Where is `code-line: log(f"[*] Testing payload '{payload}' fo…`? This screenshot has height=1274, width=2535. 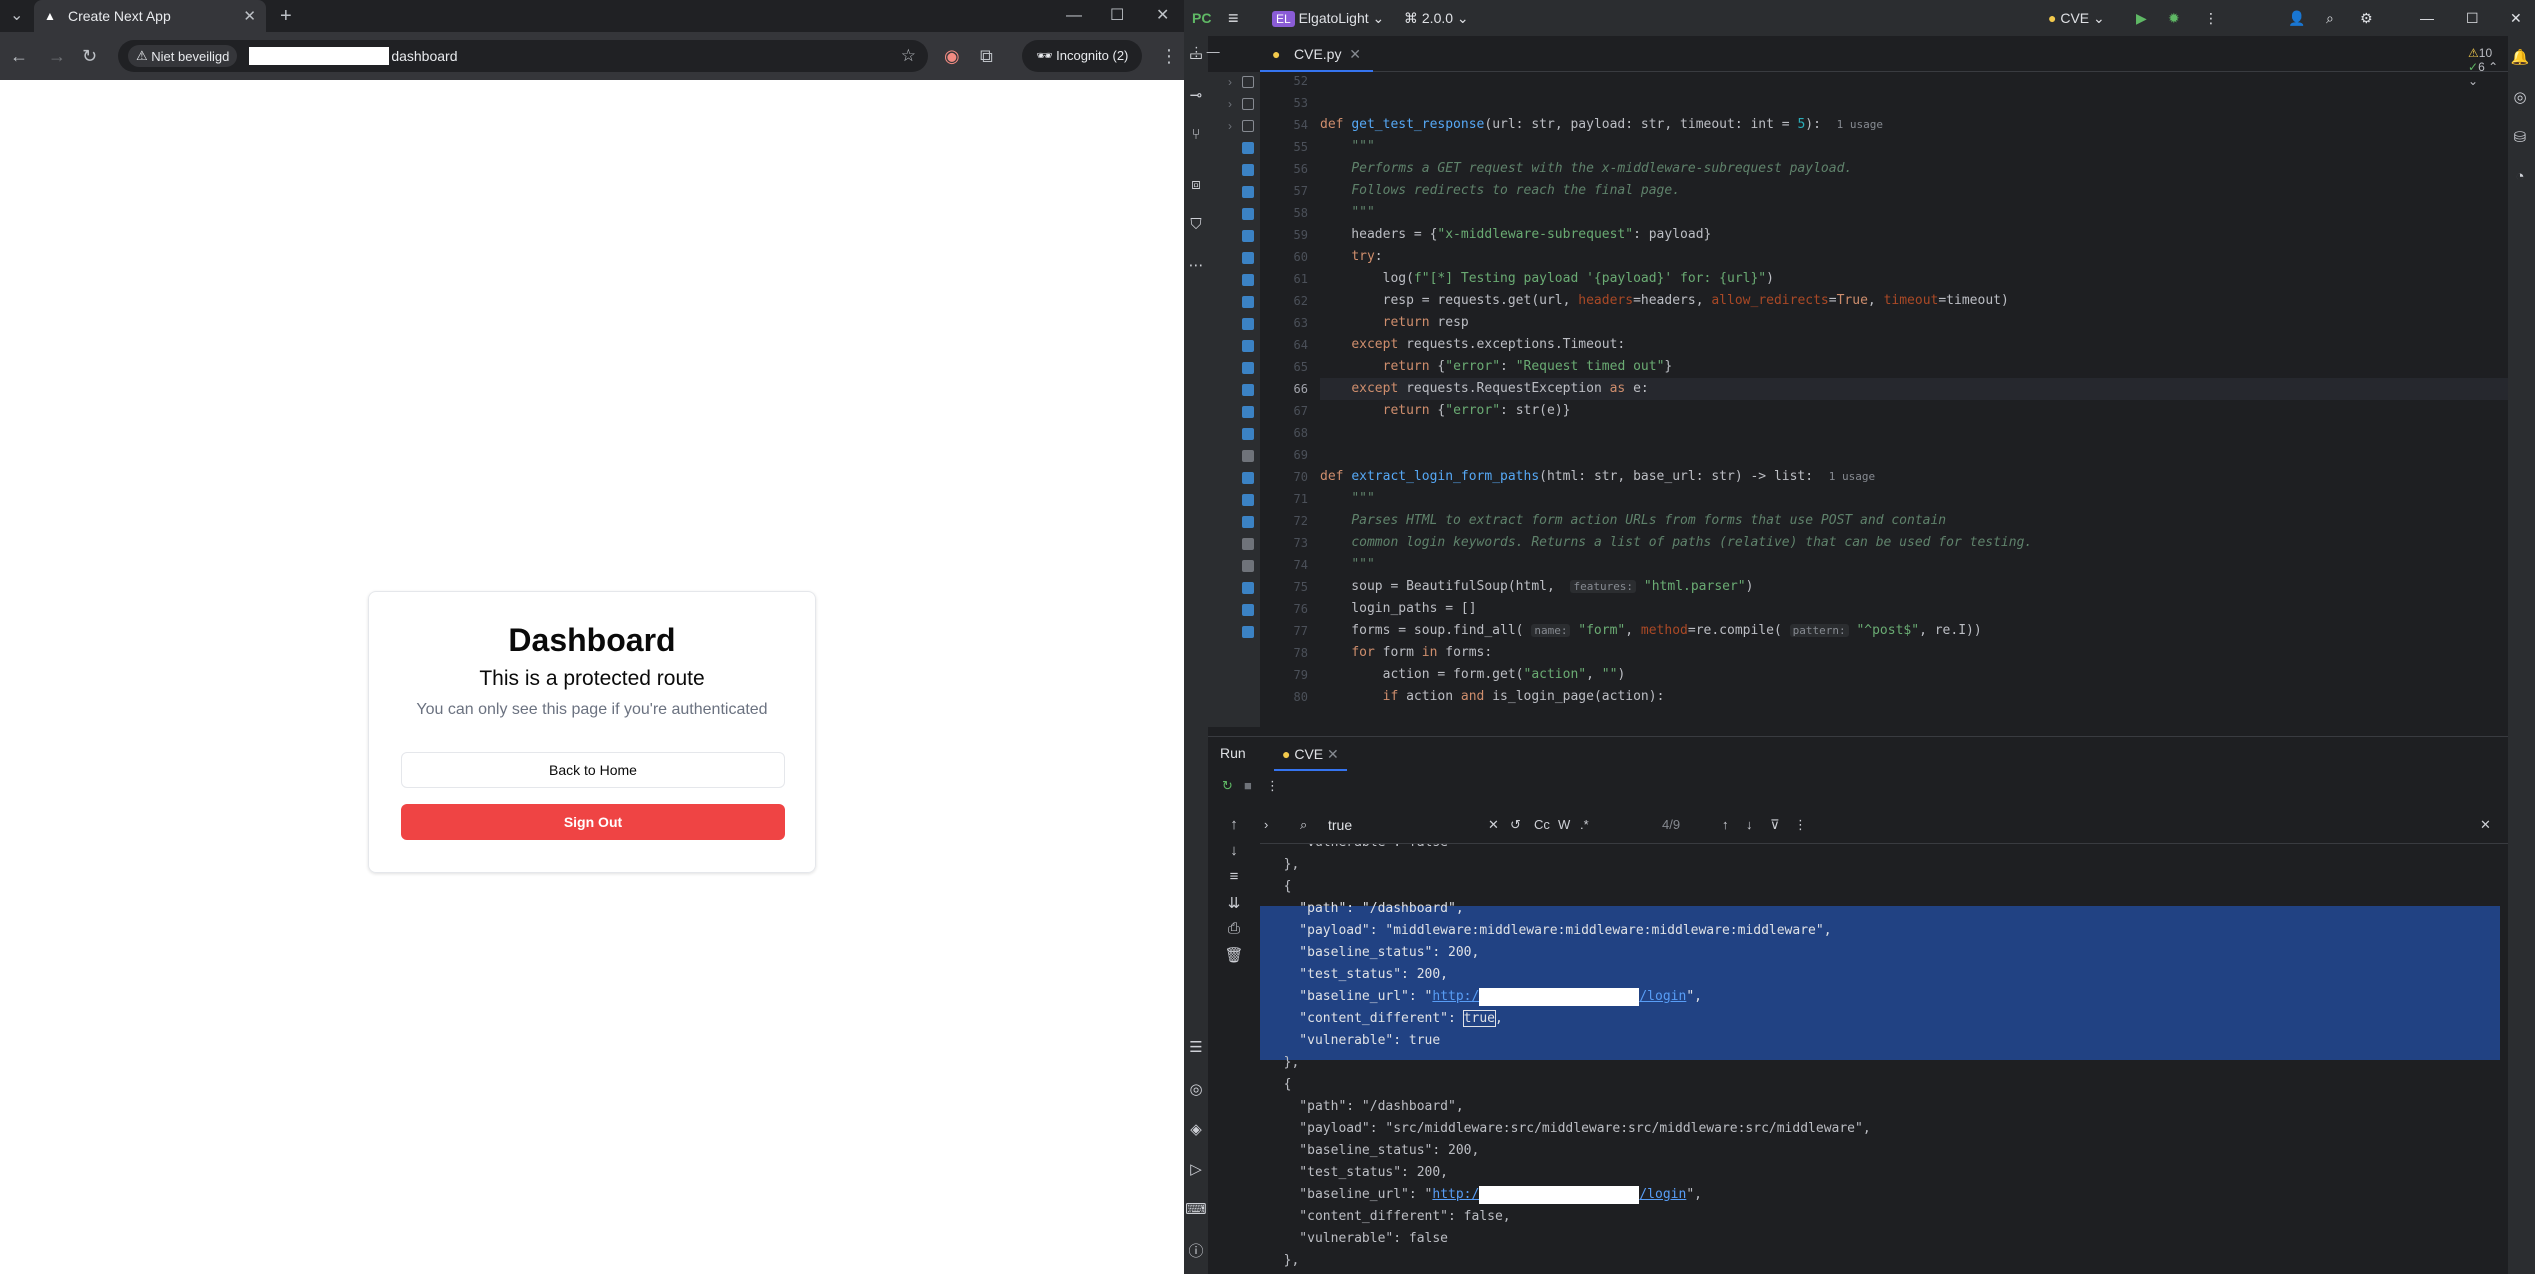 code-line: log(f"[*] Testing payload '{payload}' fo… is located at coordinates (1547, 279).